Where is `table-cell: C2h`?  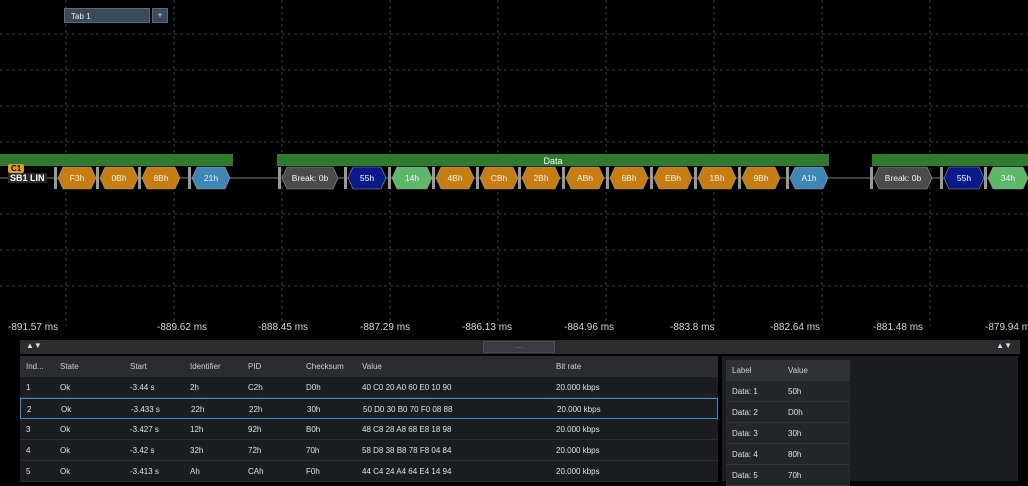
table-cell: C2h is located at coordinates (255, 387).